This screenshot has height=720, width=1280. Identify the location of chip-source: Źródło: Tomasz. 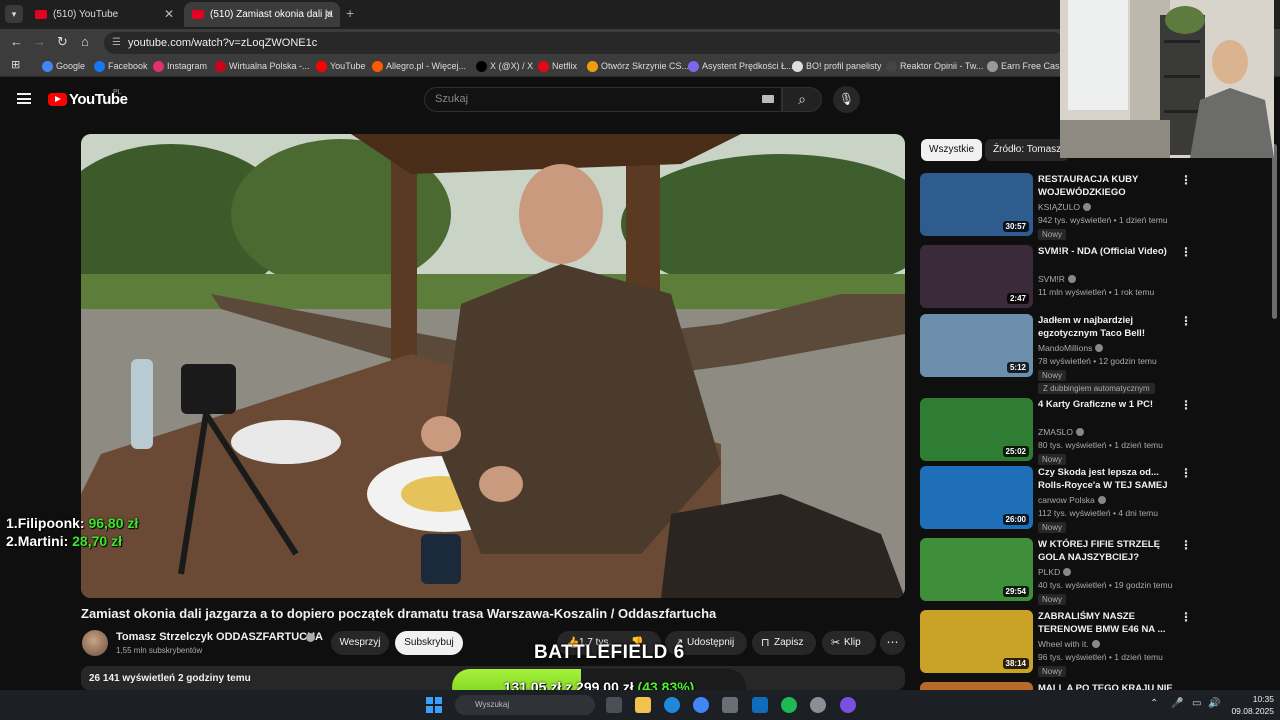
(1027, 150).